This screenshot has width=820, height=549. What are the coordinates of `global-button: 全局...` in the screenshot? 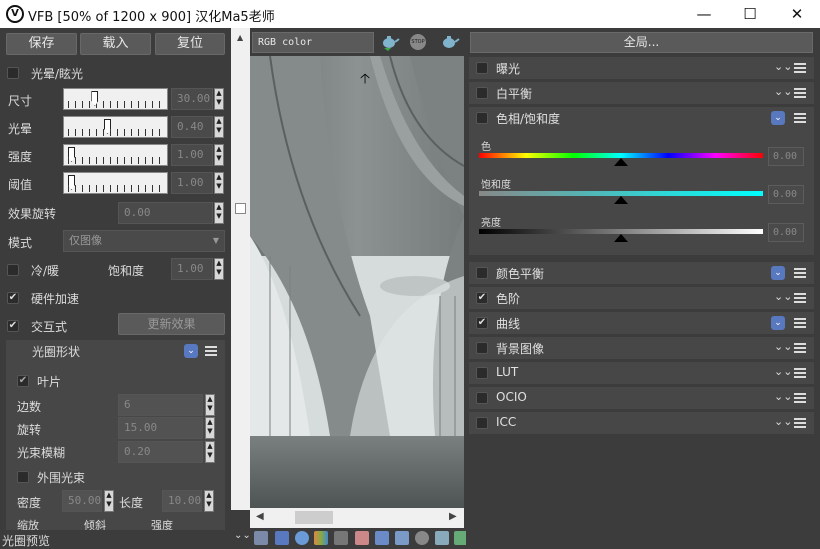 It's located at (641, 42).